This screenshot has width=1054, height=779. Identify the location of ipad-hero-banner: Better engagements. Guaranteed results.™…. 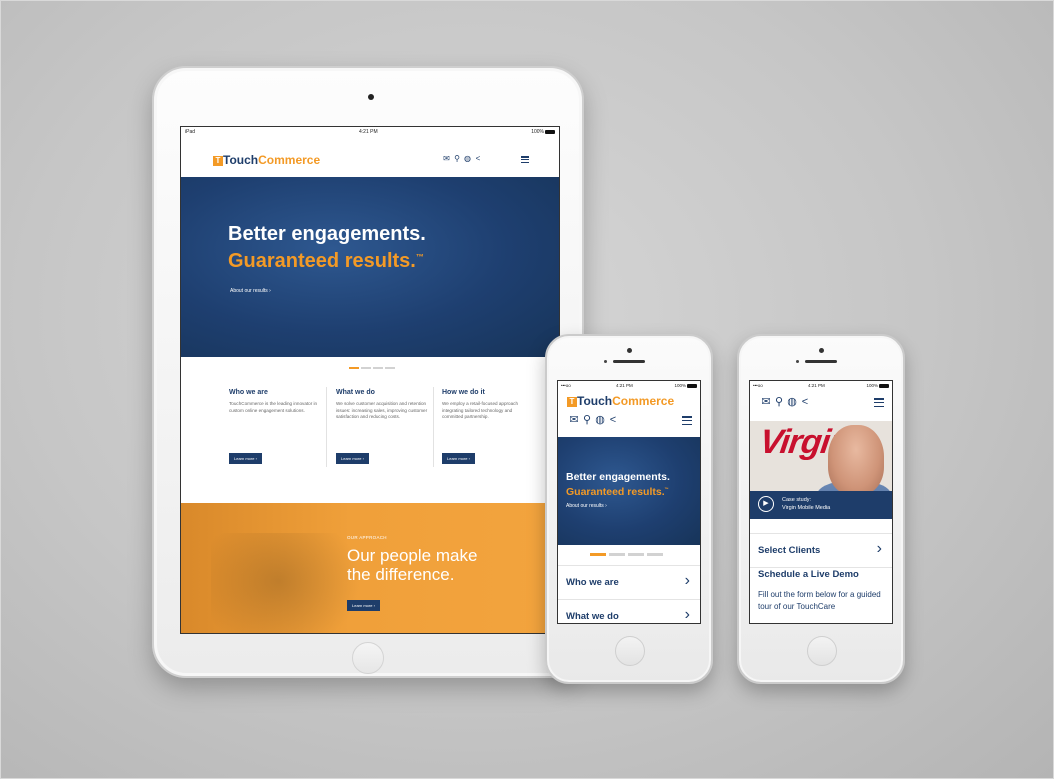
(370, 267).